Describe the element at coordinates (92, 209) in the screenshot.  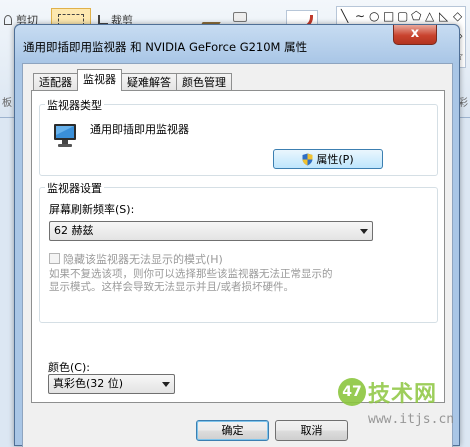
I see `refresh-rate-label: 屏幕刷新频率(S):` at that location.